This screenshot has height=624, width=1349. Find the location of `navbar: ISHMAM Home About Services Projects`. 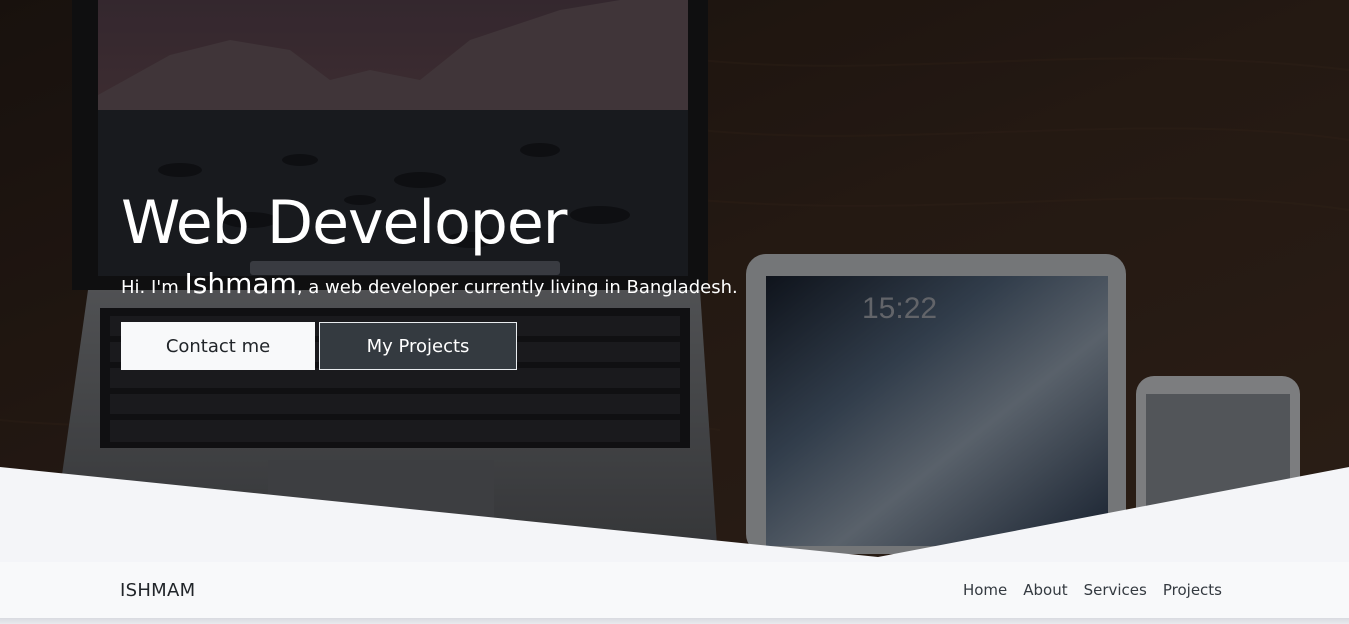

navbar: ISHMAM Home About Services Projects is located at coordinates (674, 590).